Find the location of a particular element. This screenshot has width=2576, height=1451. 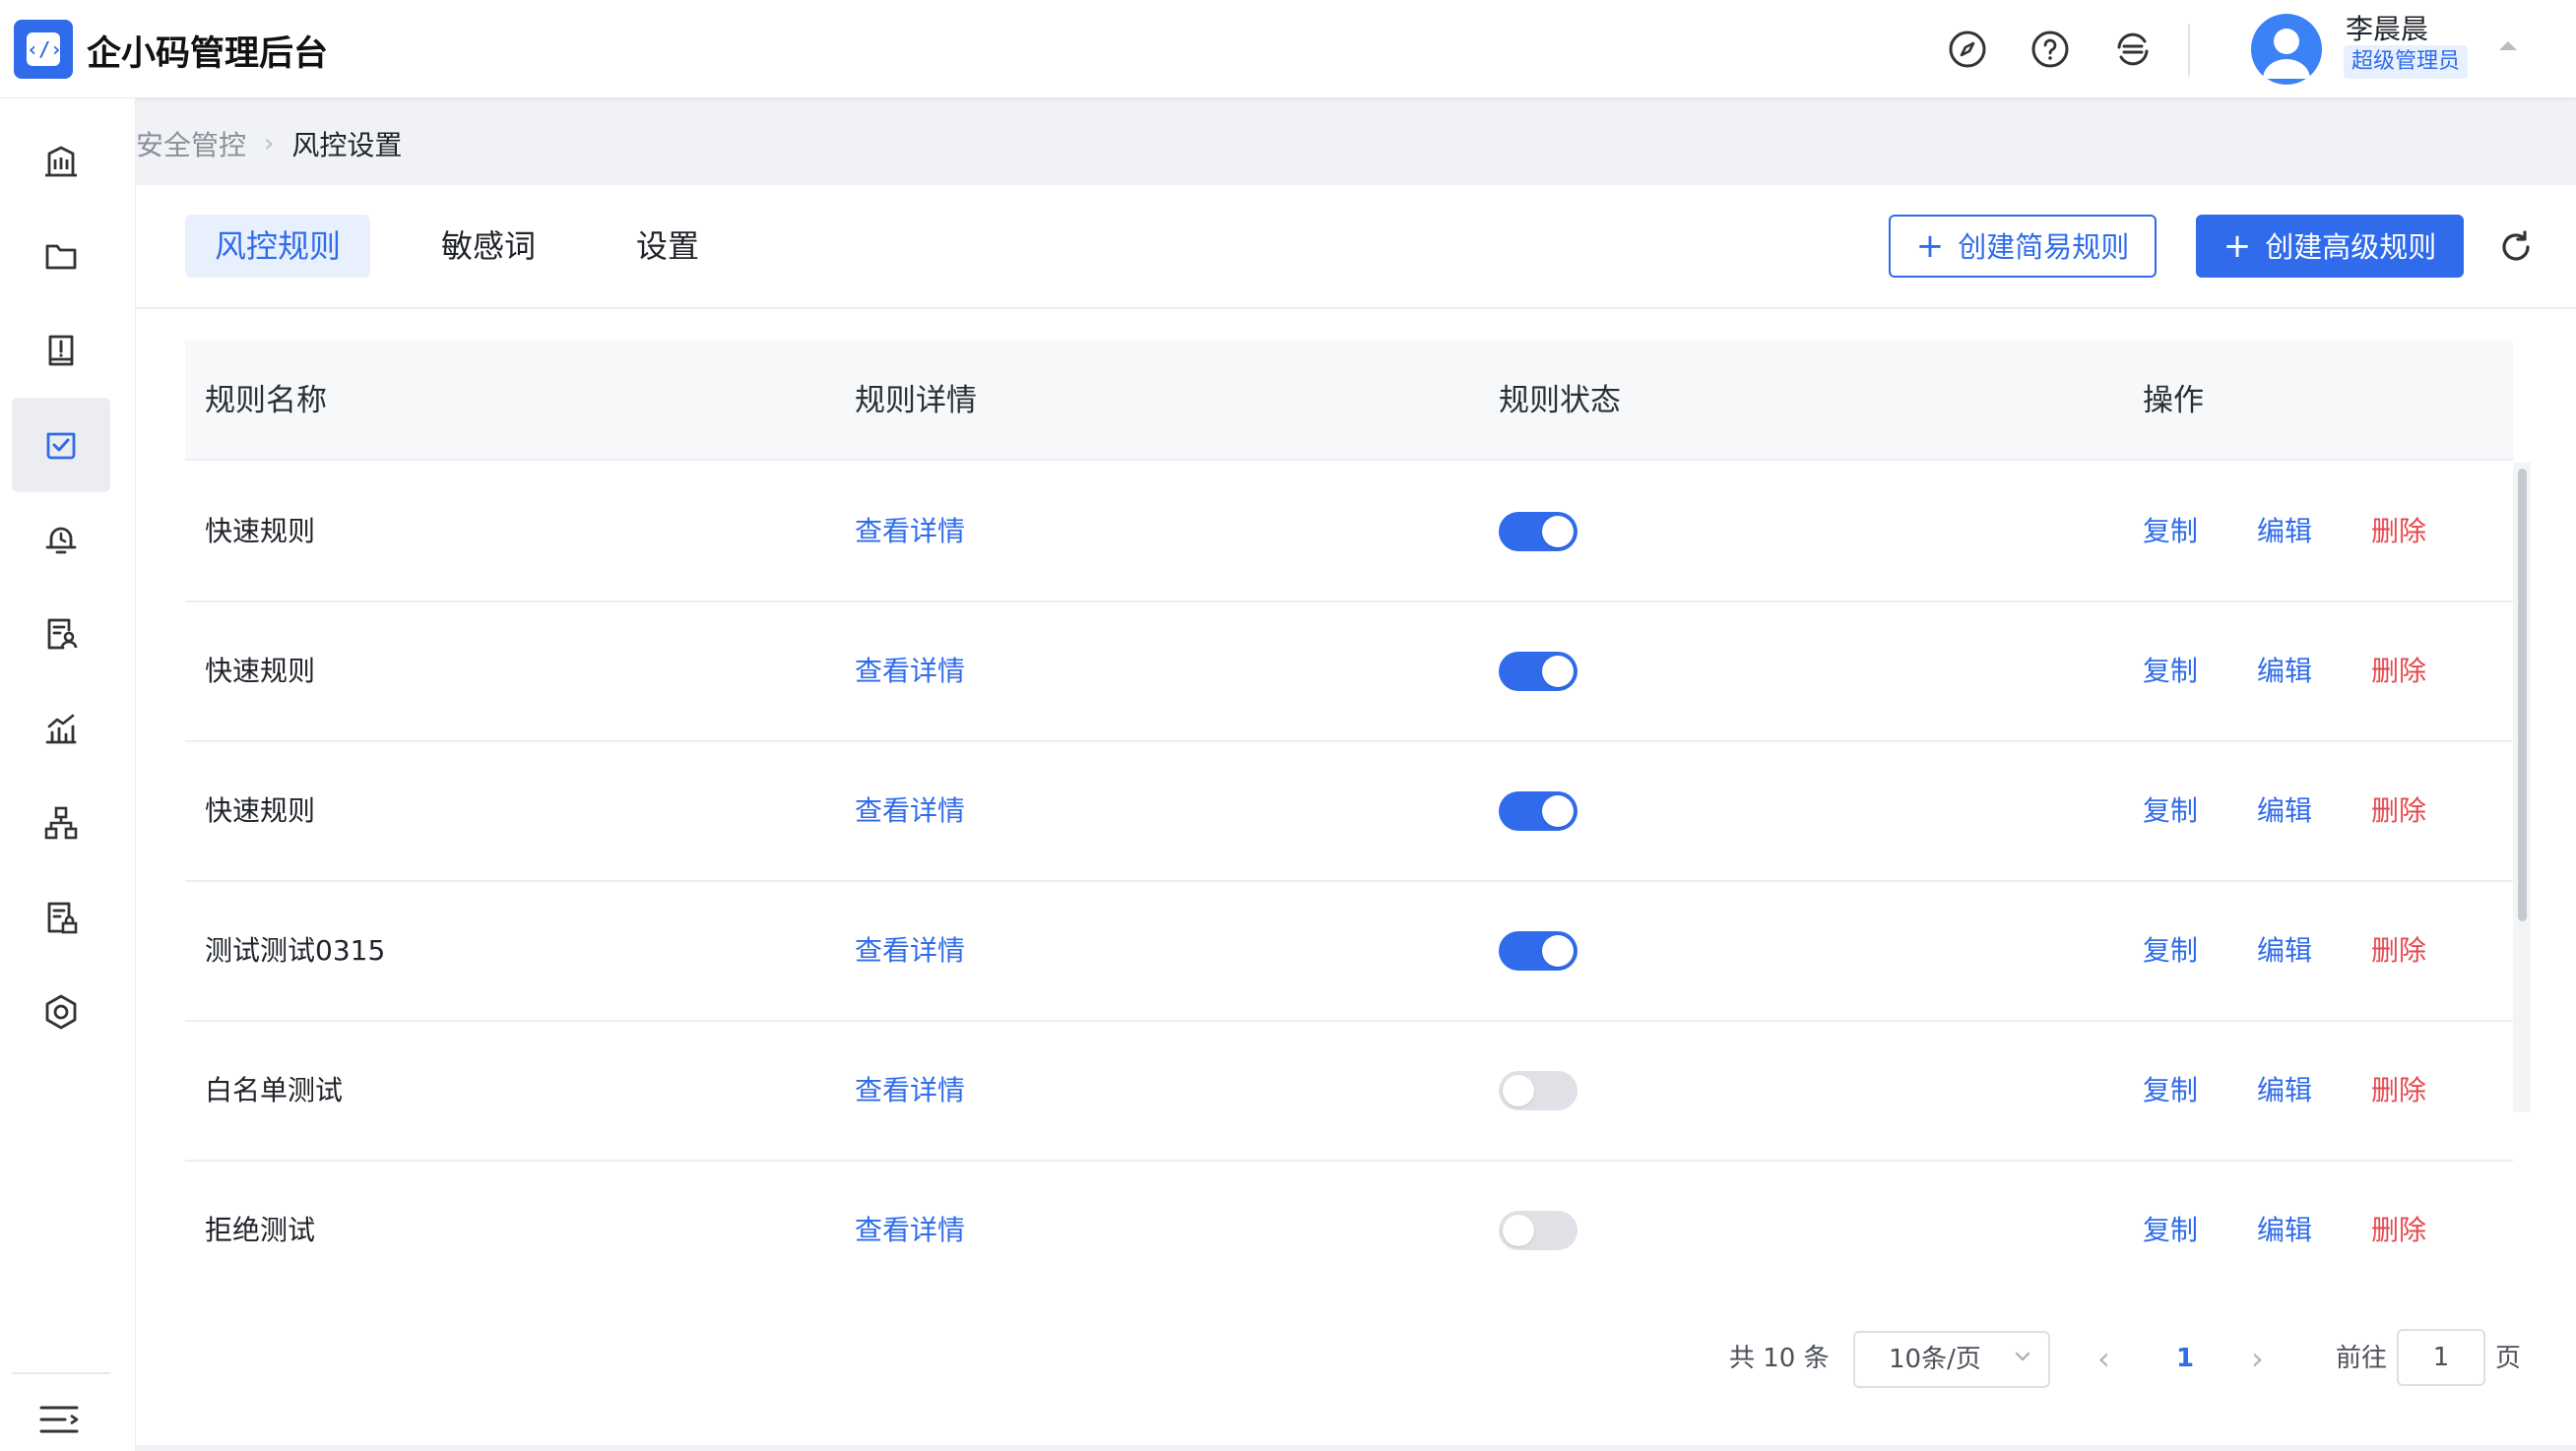

tab-risk-rules: 风控规则 is located at coordinates (278, 246).